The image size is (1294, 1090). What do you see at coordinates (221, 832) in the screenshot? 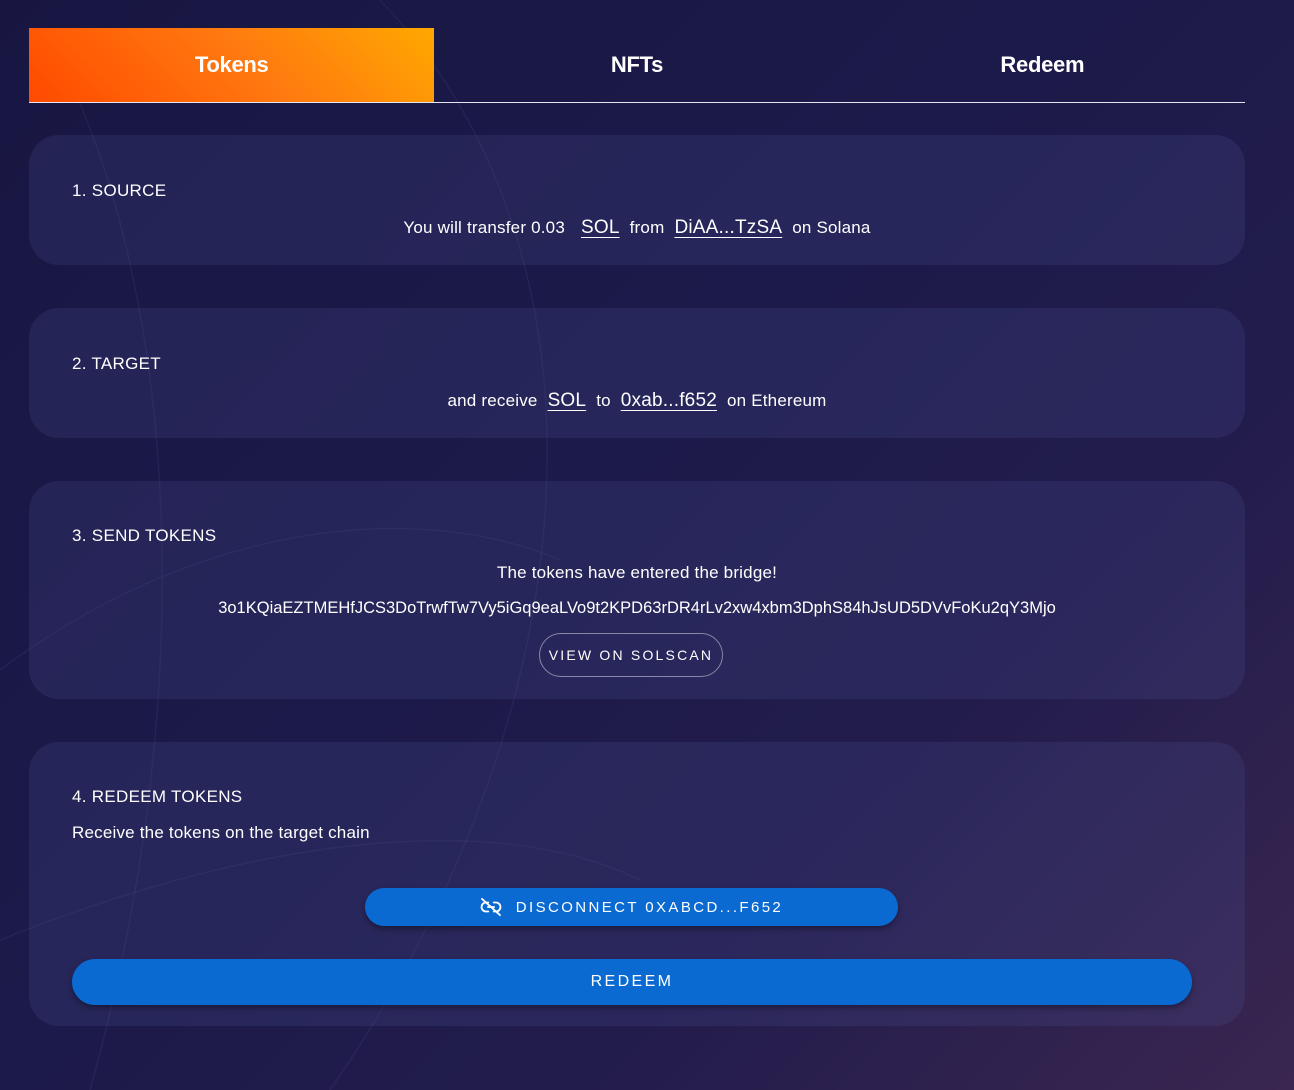
I see `redeem-description: Receive the tokens on the target chain` at bounding box center [221, 832].